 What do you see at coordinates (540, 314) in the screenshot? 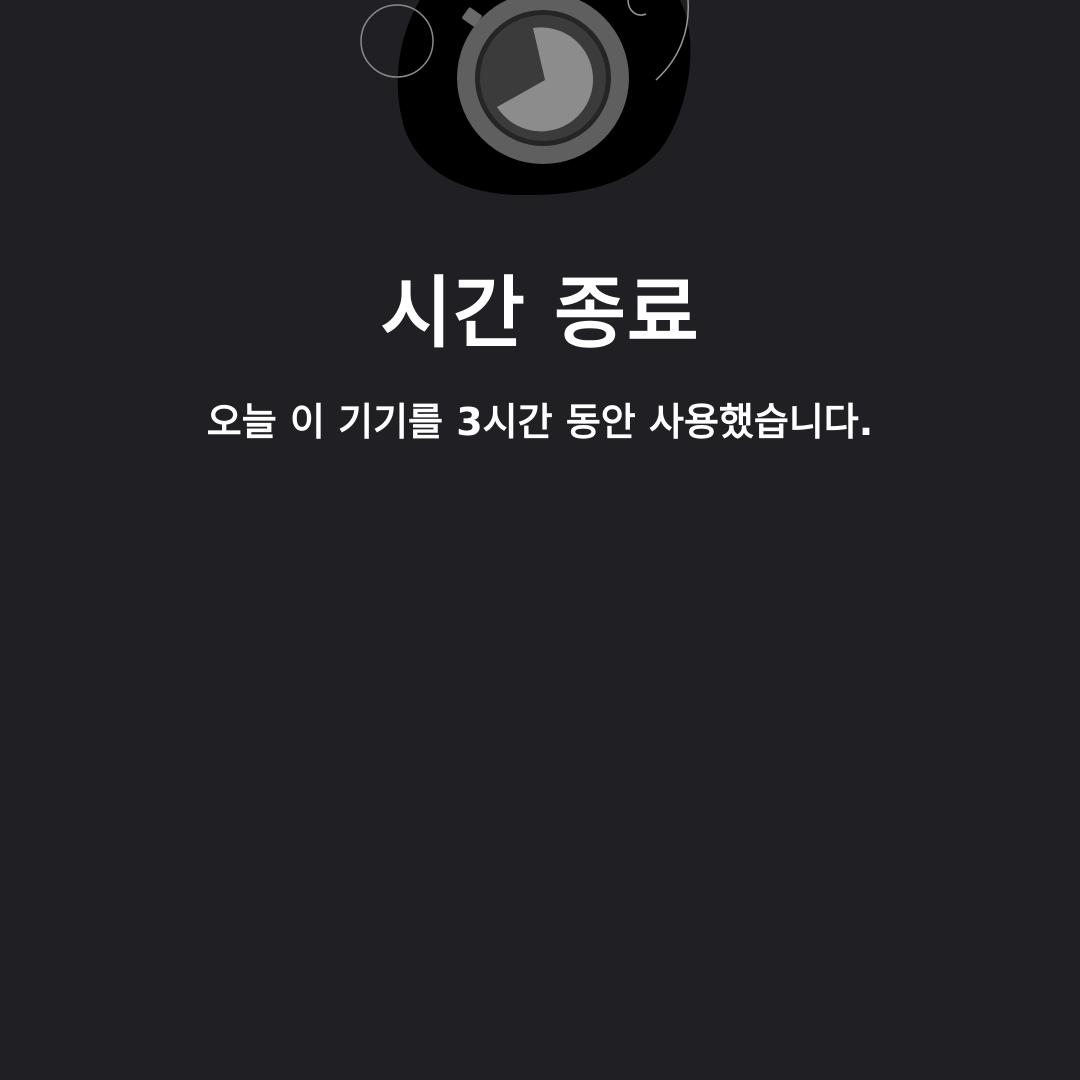
I see `page-title: 시간 종료` at bounding box center [540, 314].